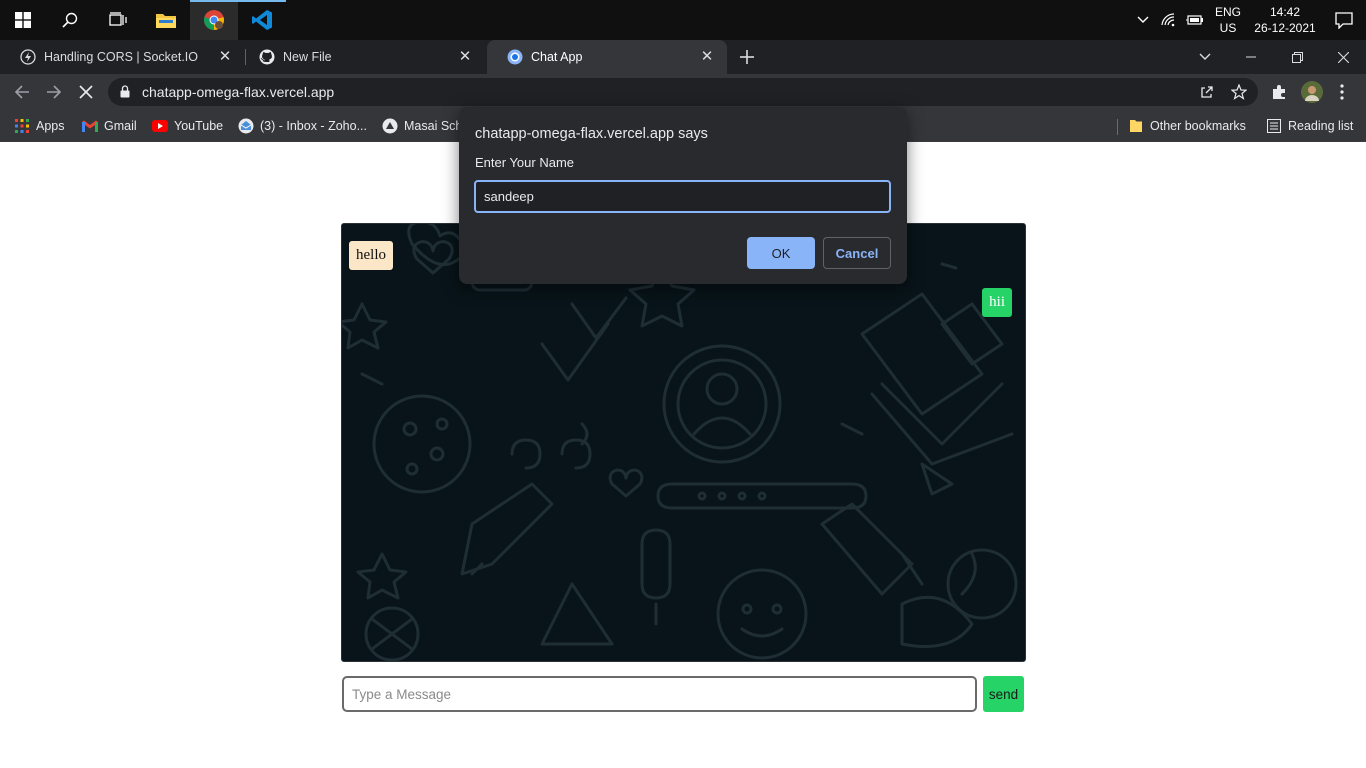 The image size is (1366, 768). I want to click on bookmark-label: Apps, so click(50, 126).